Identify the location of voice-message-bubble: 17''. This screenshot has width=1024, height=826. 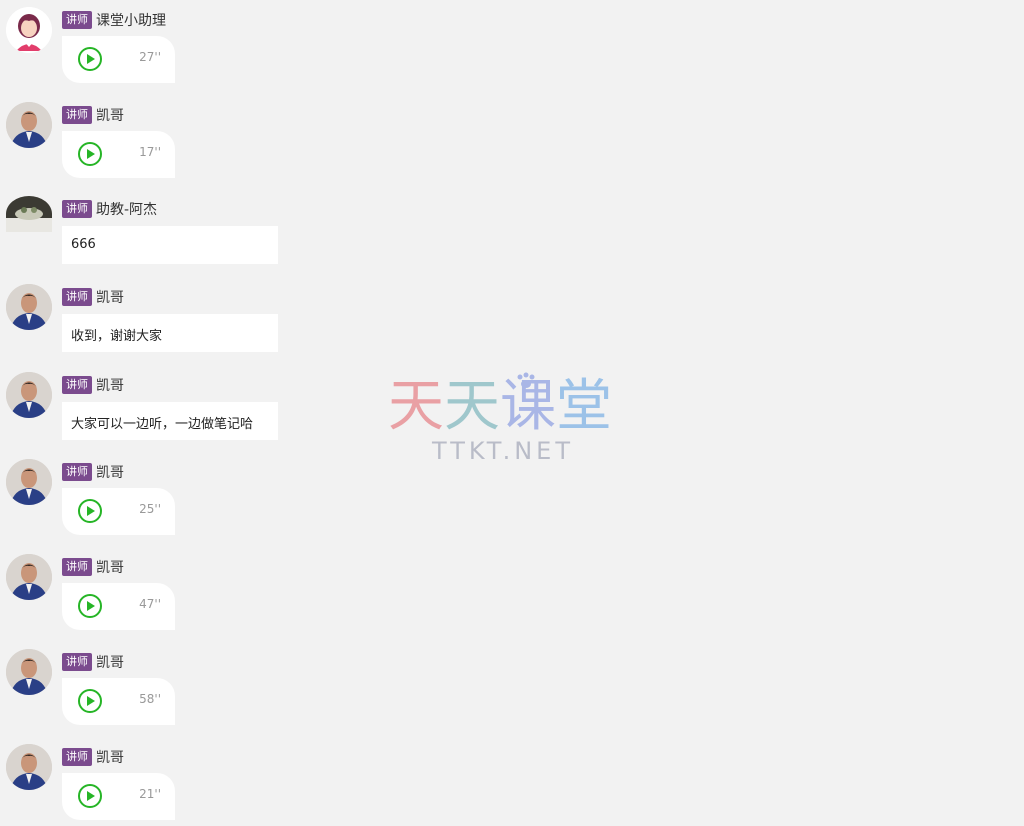
(118, 154).